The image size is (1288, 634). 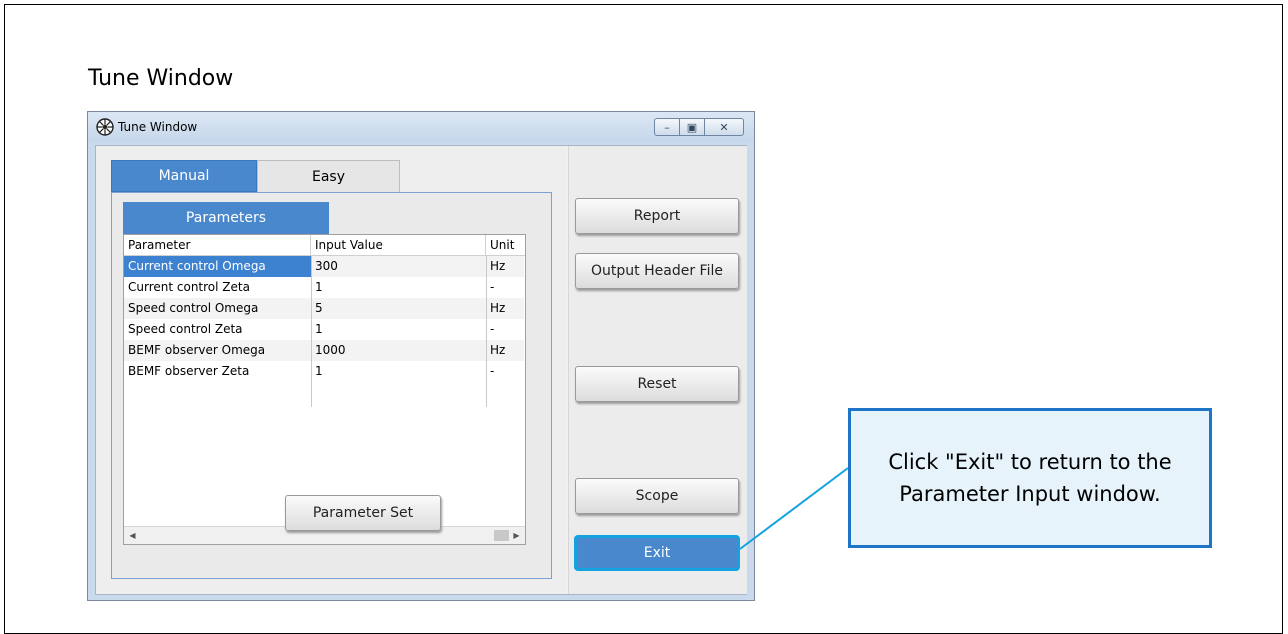 What do you see at coordinates (657, 496) in the screenshot?
I see `scope-button: Scope` at bounding box center [657, 496].